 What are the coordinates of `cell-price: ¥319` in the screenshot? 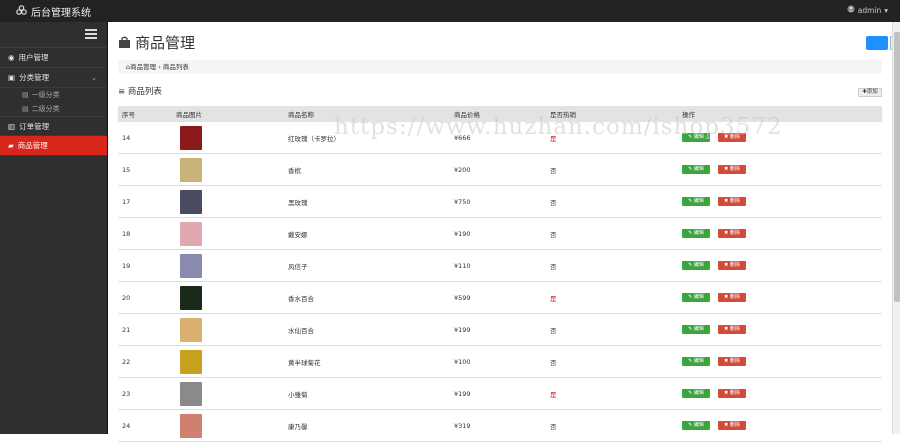 It's located at (462, 425).